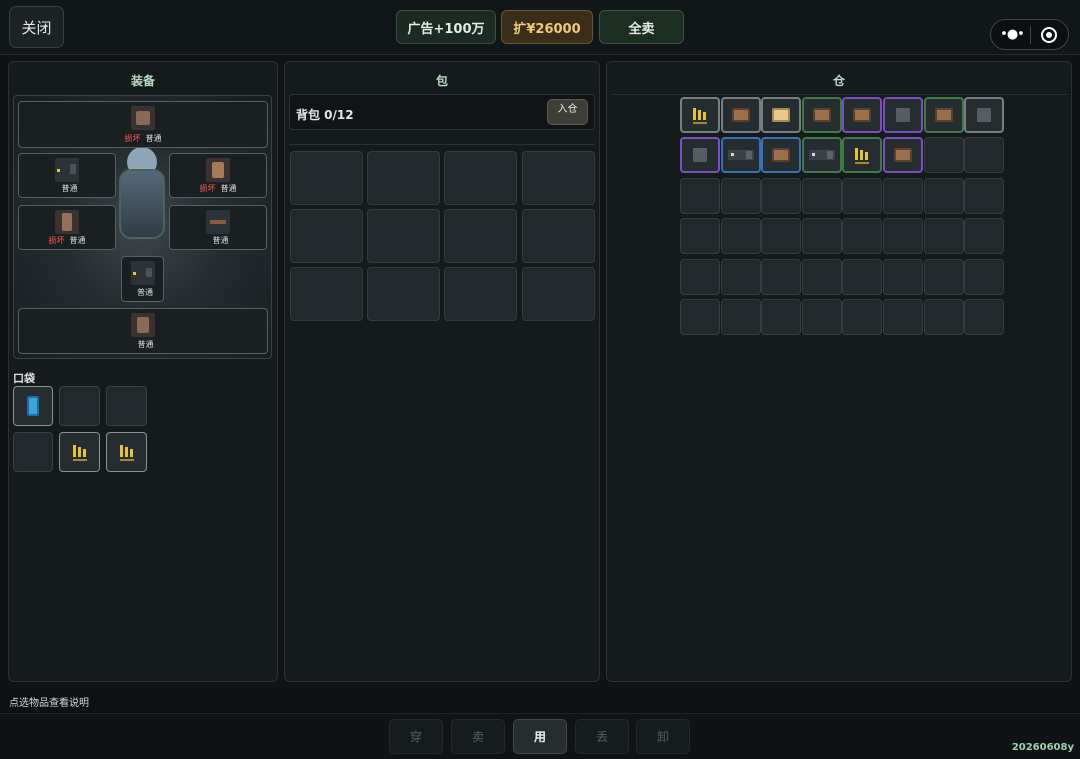 This screenshot has width=1080, height=759. What do you see at coordinates (142, 279) in the screenshot?
I see `equip-slot-pistol: 普通` at bounding box center [142, 279].